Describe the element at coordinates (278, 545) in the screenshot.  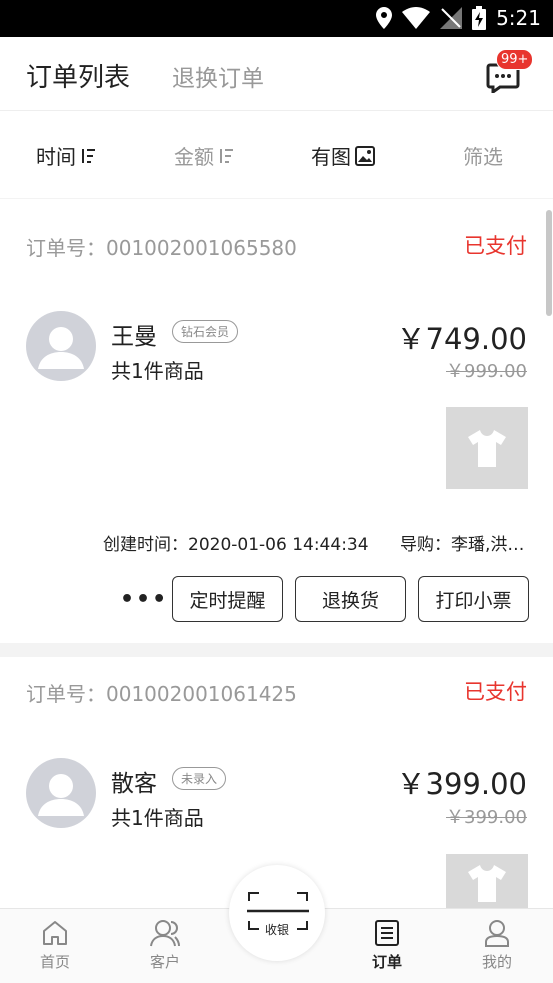
I see `created-time-value: 2020-01-06 14:44:34` at that location.